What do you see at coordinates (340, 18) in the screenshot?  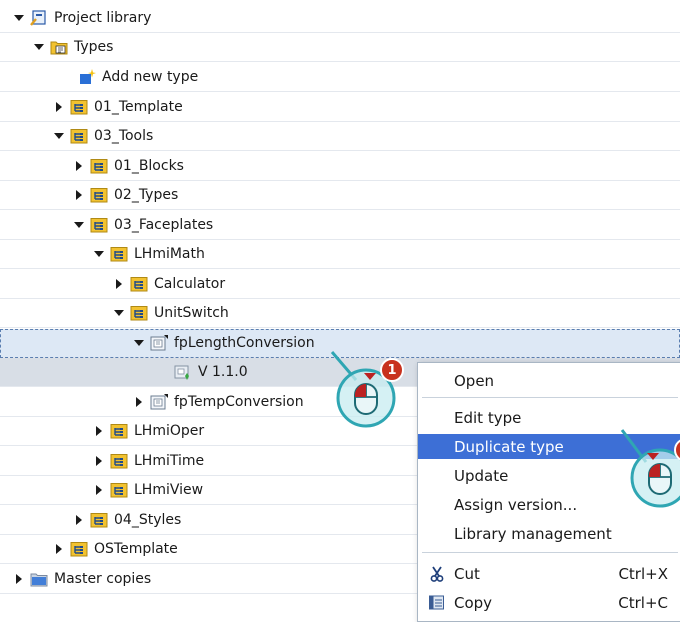 I see `tree-item: Project library` at bounding box center [340, 18].